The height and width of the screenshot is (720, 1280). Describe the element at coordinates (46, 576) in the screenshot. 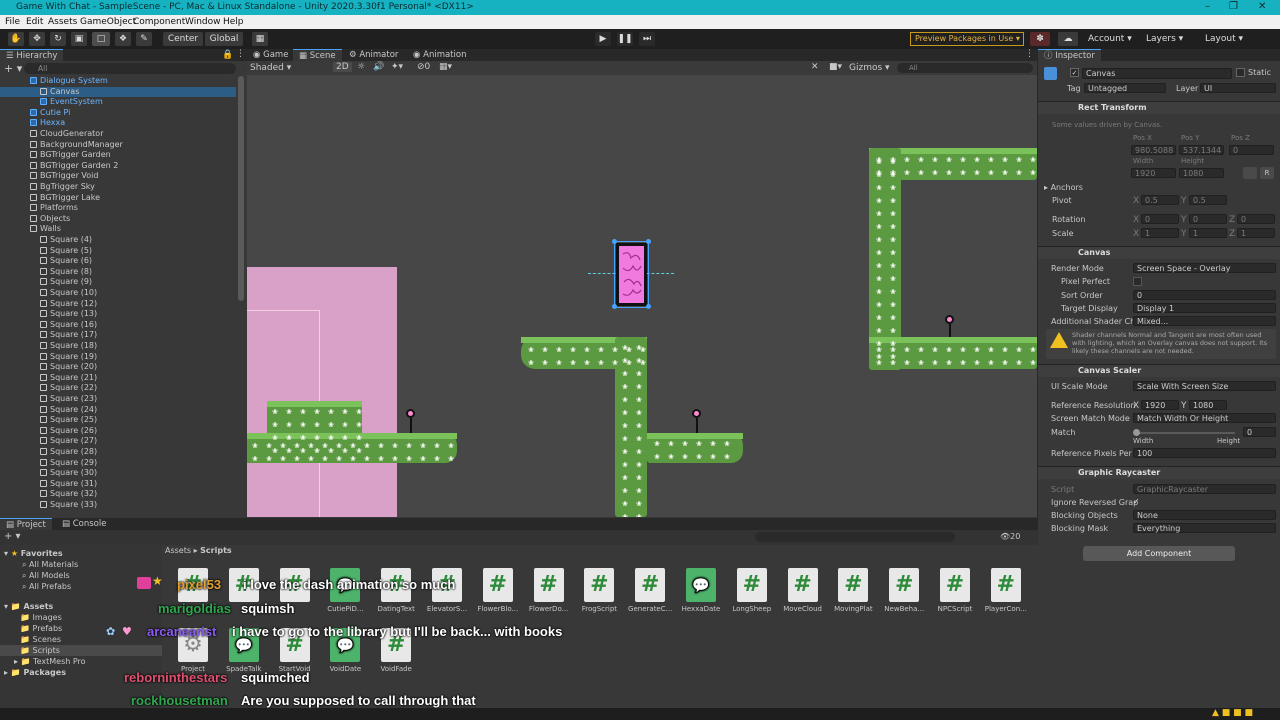

I see `fav-all-models: ⌕ All Models` at that location.